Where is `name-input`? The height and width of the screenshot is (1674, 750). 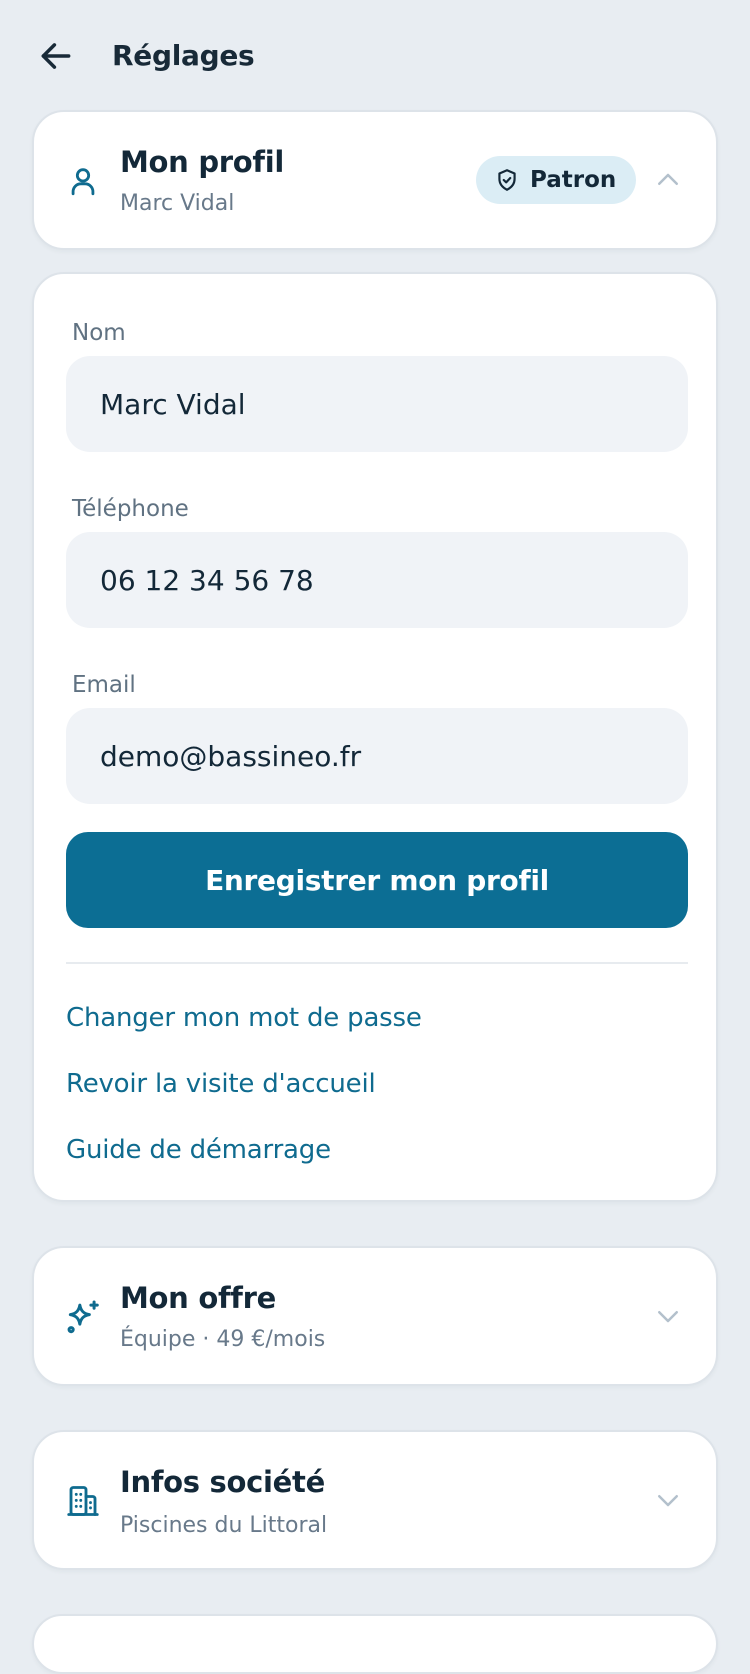 name-input is located at coordinates (377, 404).